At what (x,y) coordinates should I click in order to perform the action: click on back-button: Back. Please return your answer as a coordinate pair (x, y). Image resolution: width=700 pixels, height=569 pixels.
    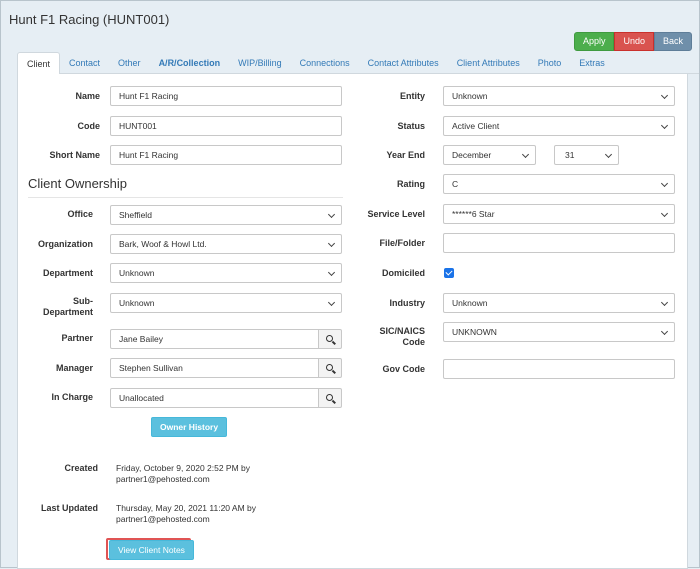
    Looking at the image, I should click on (672, 41).